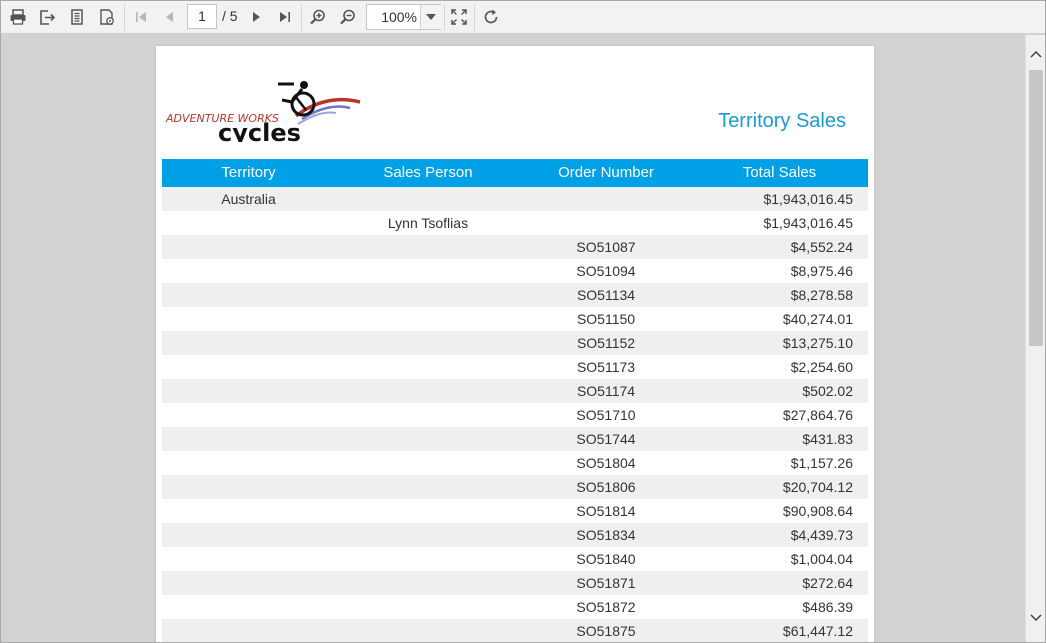  What do you see at coordinates (170, 17) in the screenshot?
I see `previous-page-icon` at bounding box center [170, 17].